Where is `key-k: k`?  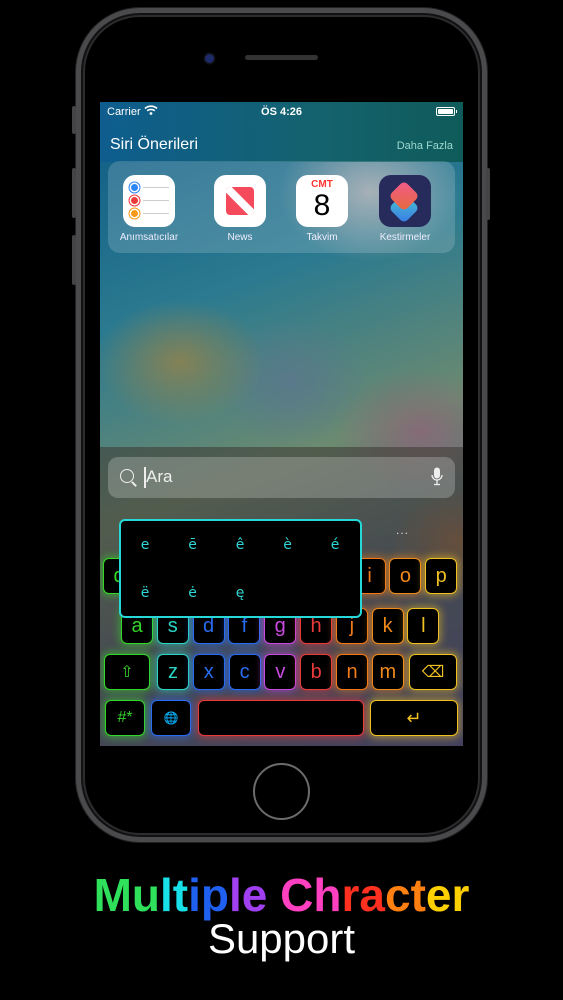 key-k: k is located at coordinates (387, 626).